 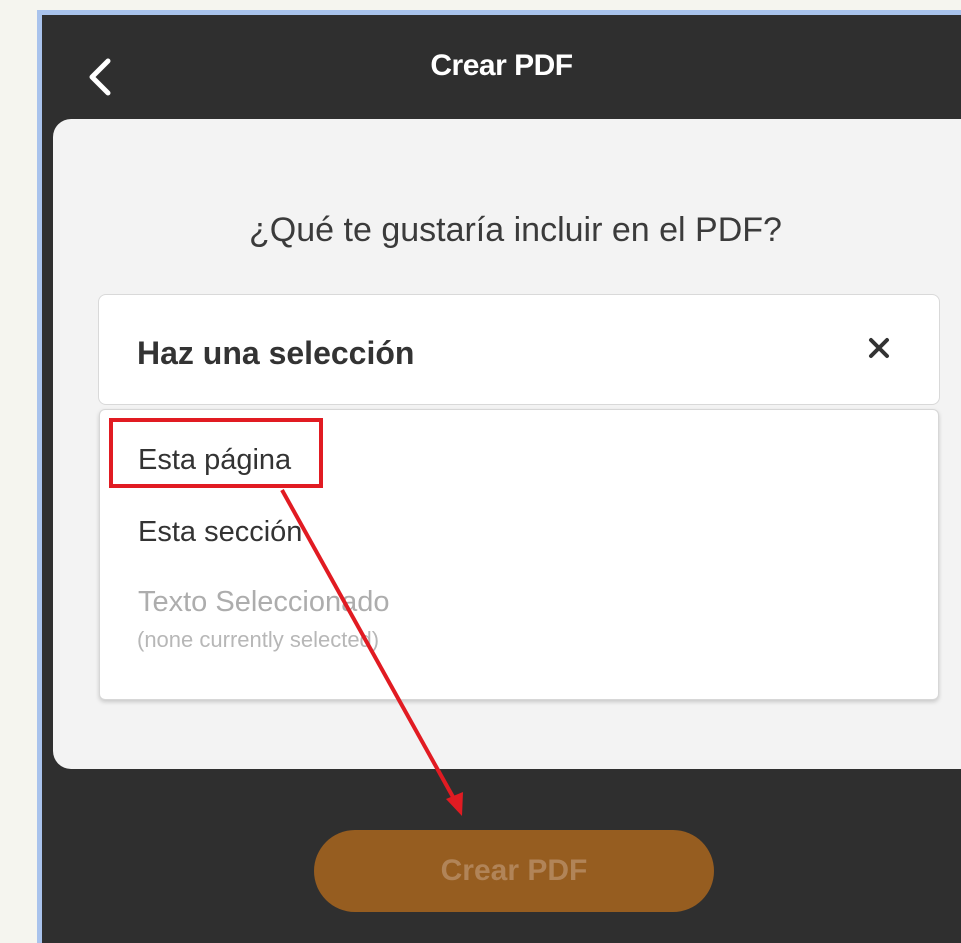 I want to click on option-this-section: Esta sección, so click(x=220, y=532).